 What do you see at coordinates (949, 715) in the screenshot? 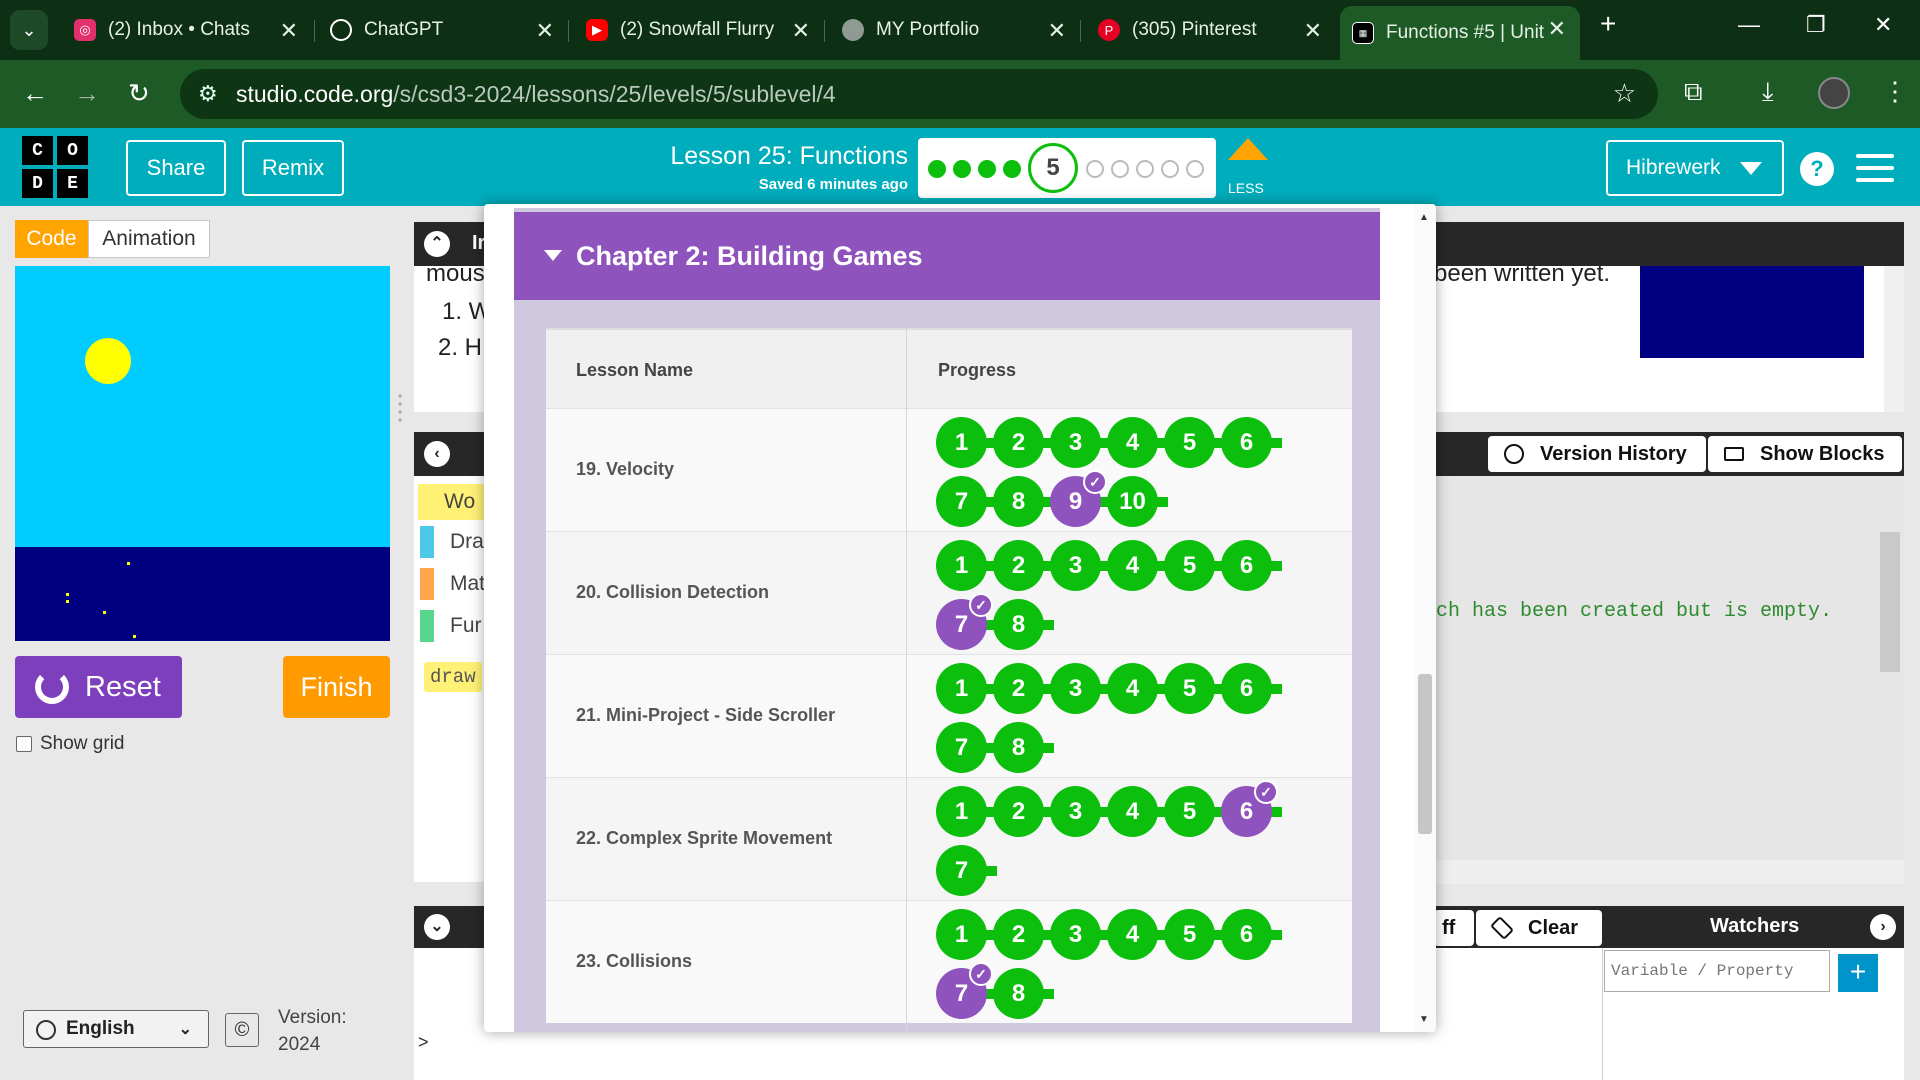
I see `lesson-row: 21. Mini-Project - Side Scroller 1 2 3 4 5 6 7 8` at bounding box center [949, 715].